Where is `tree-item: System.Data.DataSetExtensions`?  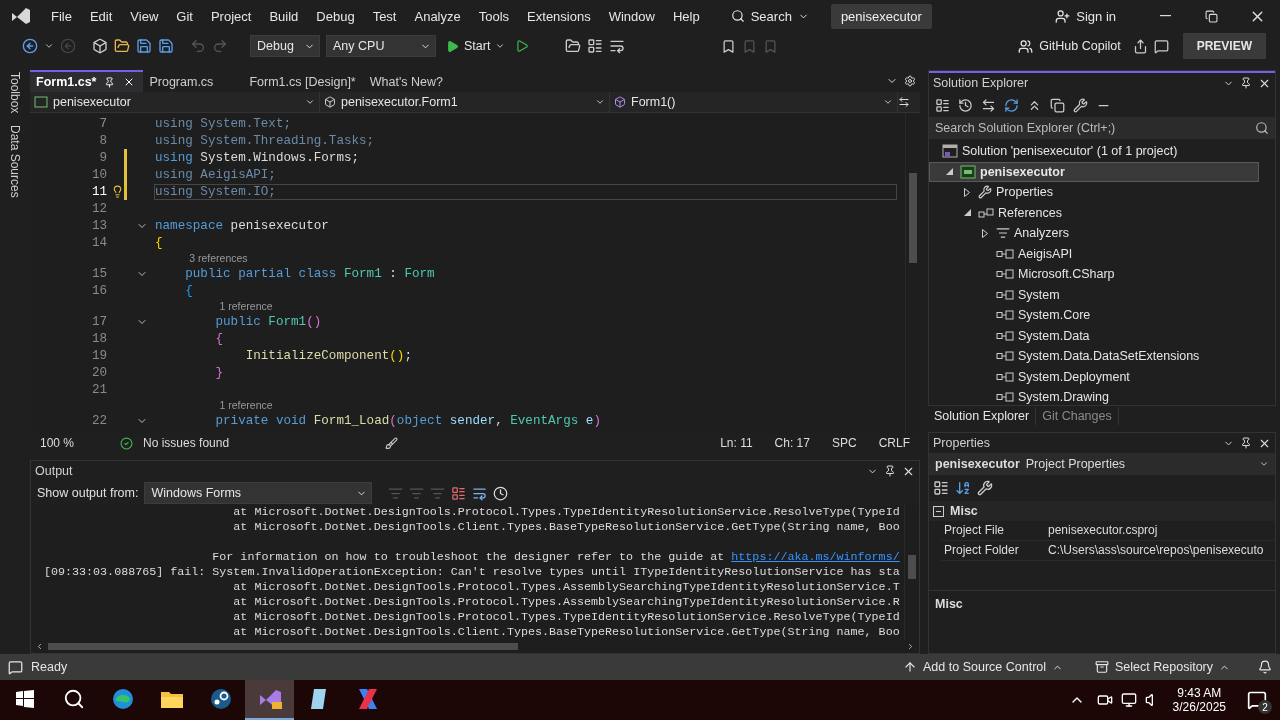 tree-item: System.Data.DataSetExtensions is located at coordinates (1094, 356).